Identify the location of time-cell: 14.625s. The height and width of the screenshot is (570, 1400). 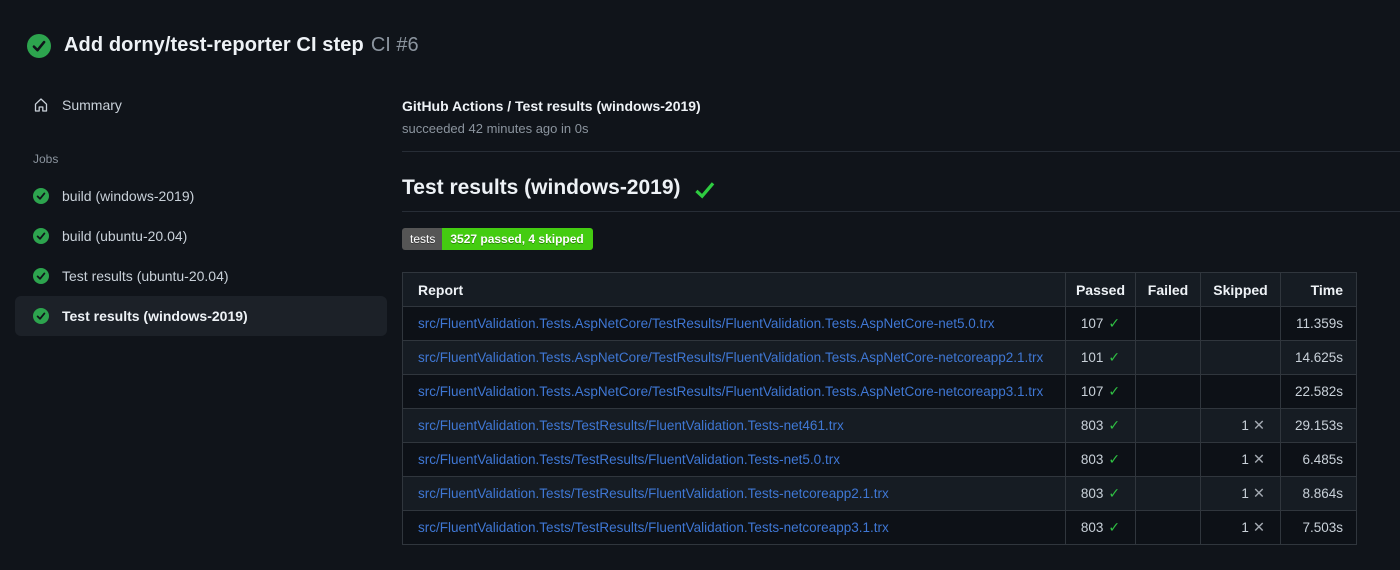
(1318, 357).